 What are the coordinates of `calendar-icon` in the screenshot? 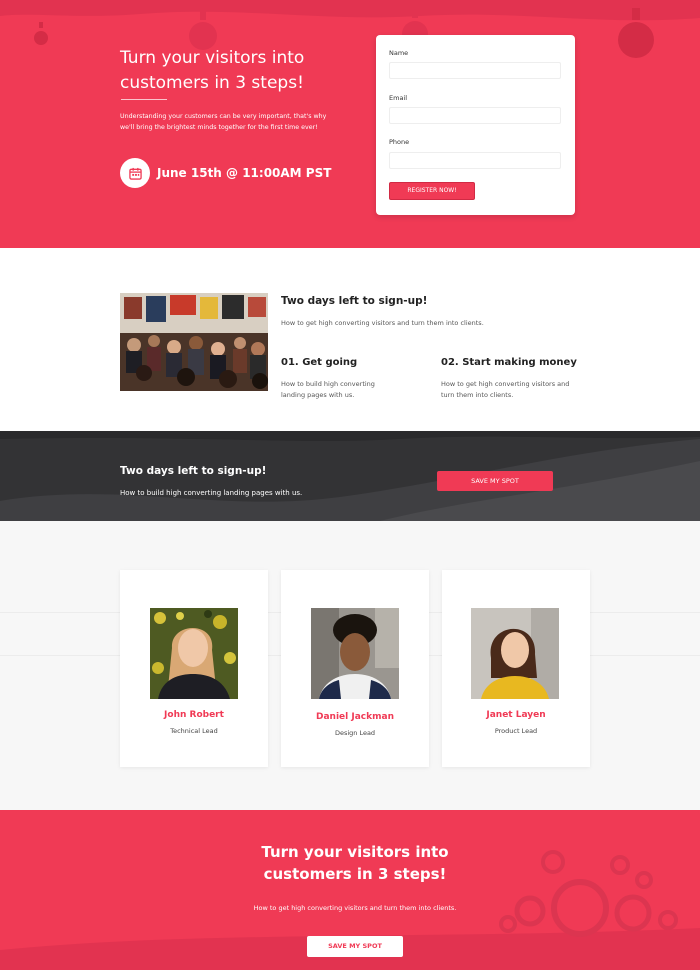 It's located at (135, 173).